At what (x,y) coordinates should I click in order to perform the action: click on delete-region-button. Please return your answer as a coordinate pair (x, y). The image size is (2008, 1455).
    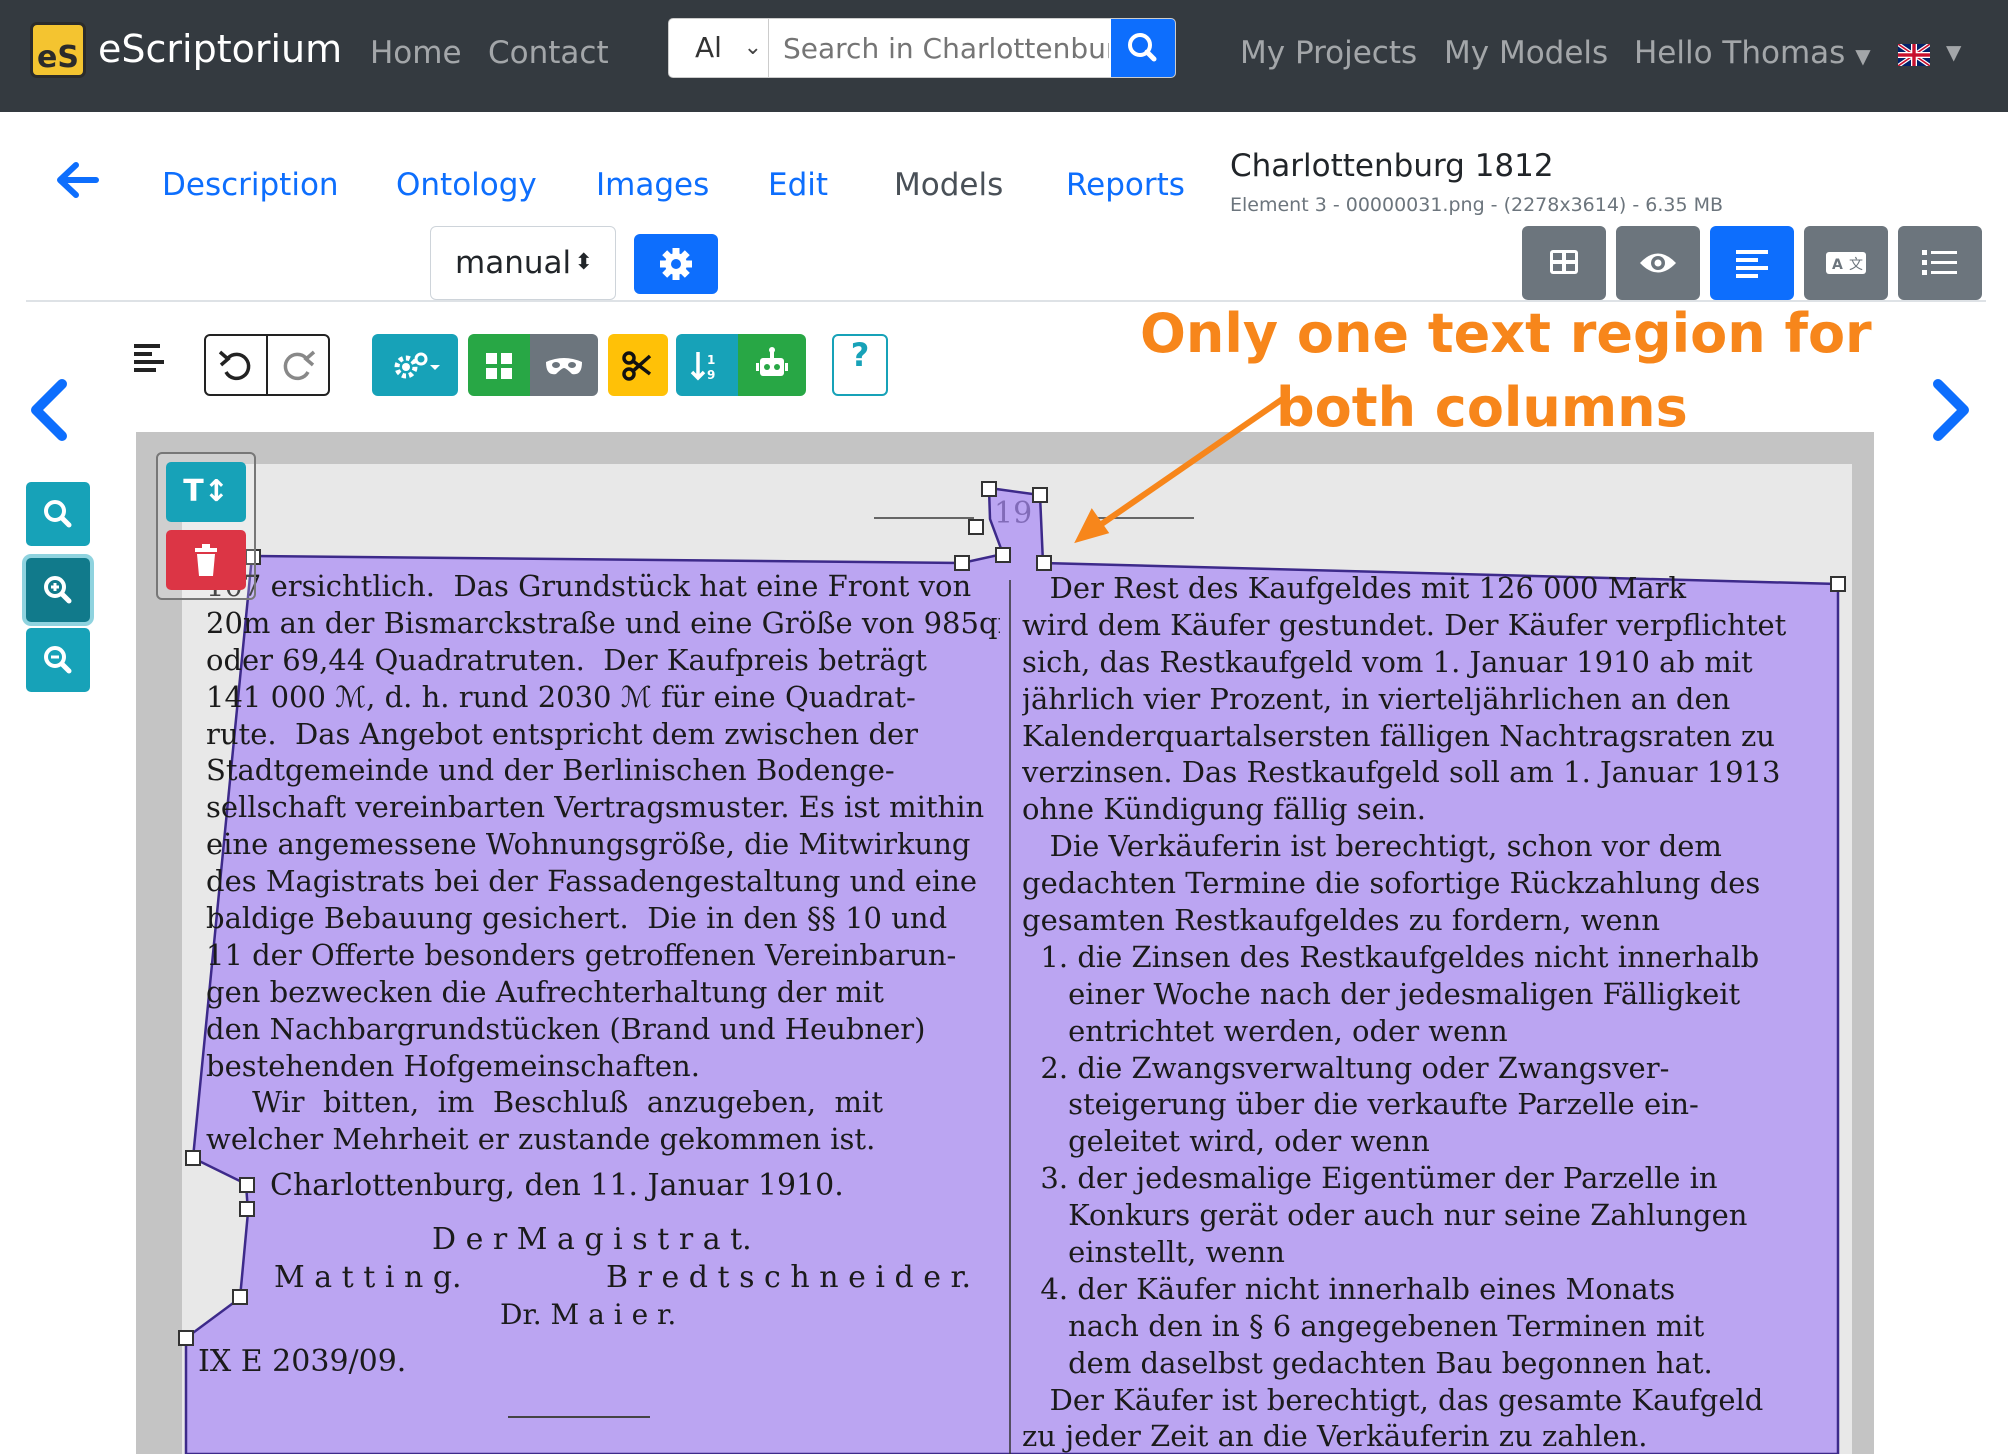
    Looking at the image, I should click on (206, 560).